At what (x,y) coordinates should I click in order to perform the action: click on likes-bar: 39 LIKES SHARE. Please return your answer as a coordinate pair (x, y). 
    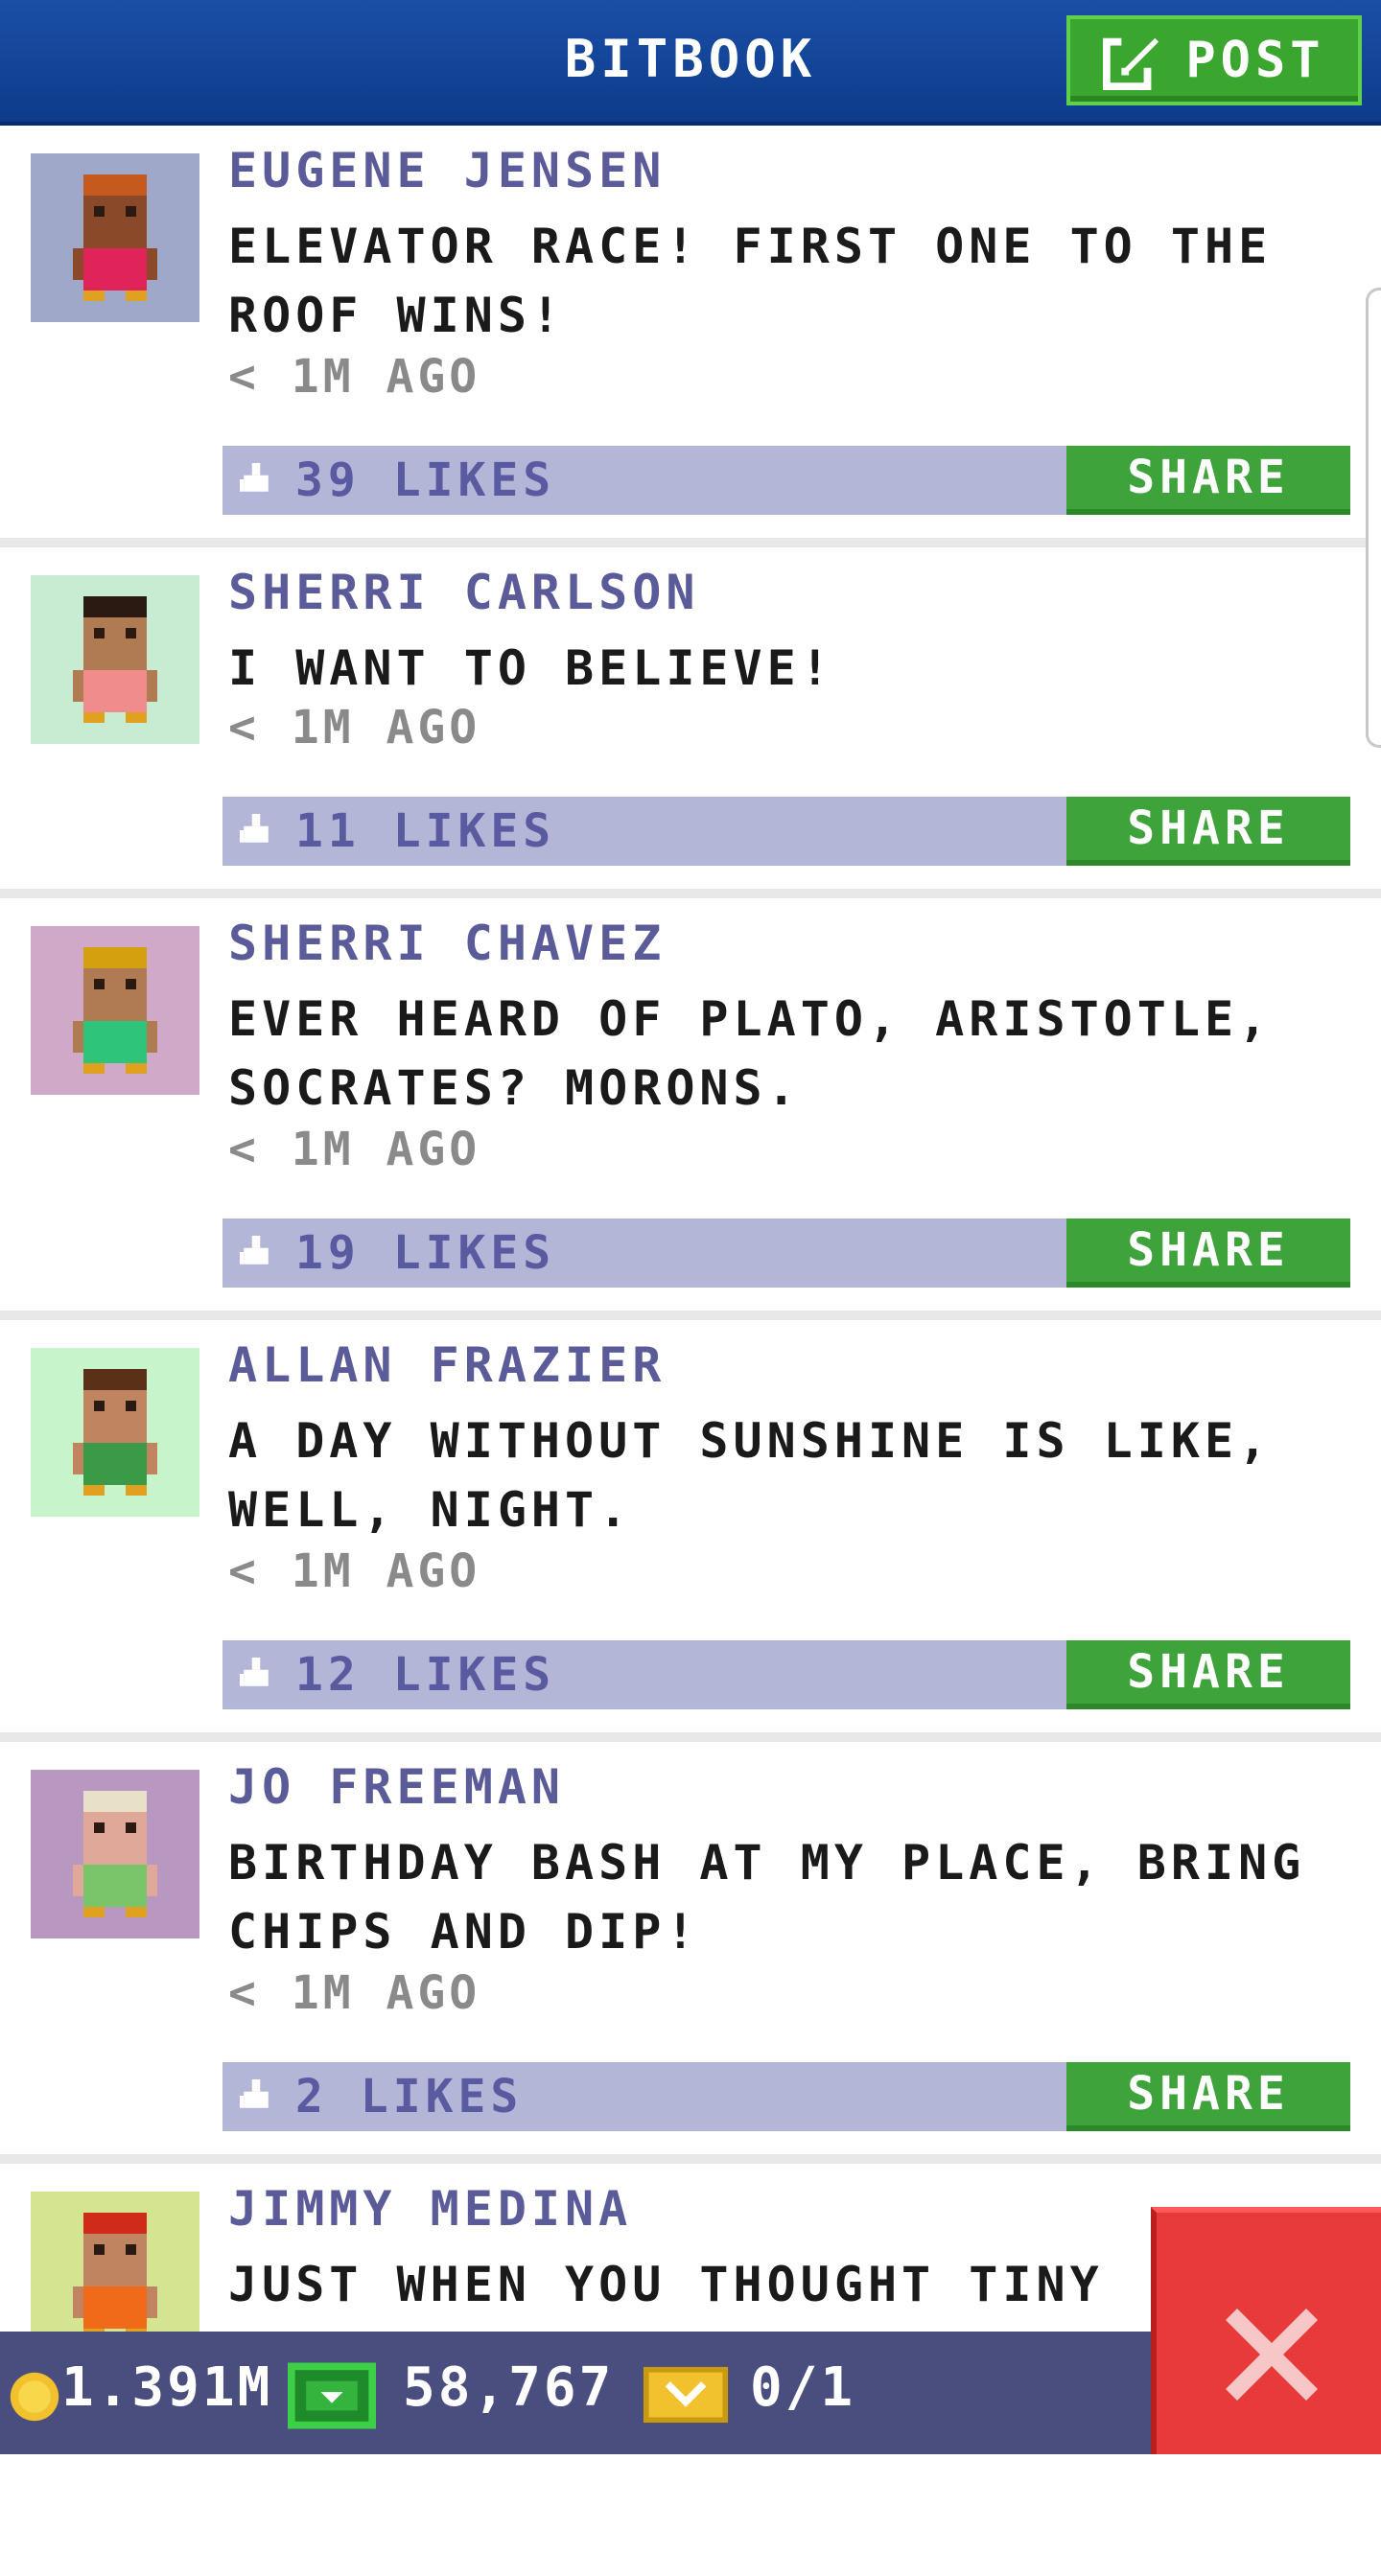
    Looking at the image, I should click on (786, 481).